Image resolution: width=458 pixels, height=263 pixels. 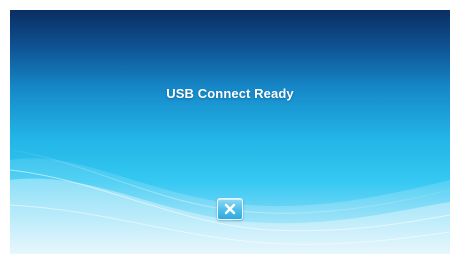 I want to click on close-icon, so click(x=230, y=209).